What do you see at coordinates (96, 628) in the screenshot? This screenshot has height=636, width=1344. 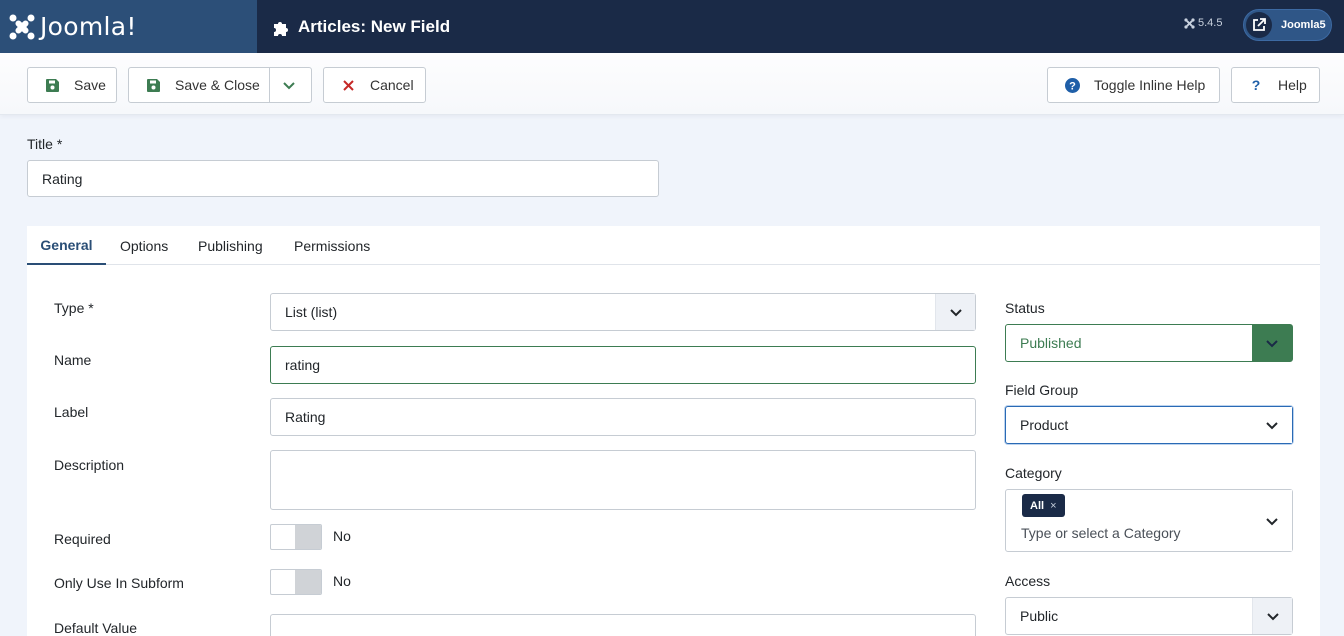 I see `default-value-label: Default Value` at bounding box center [96, 628].